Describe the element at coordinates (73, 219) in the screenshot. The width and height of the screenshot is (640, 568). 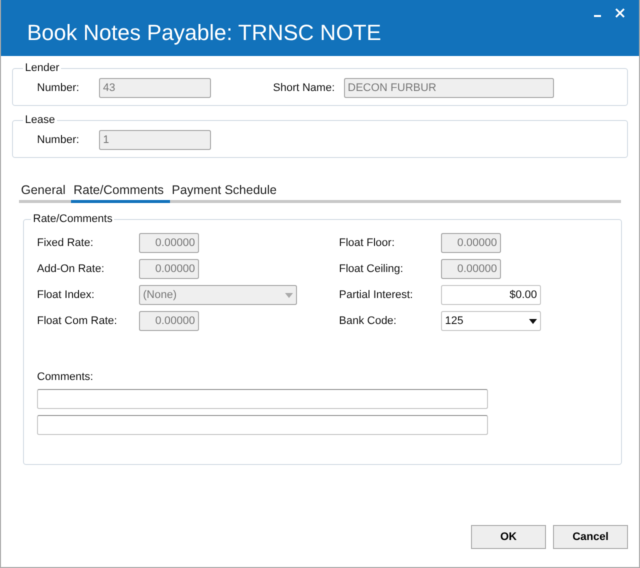
I see `group-title: Rate/Comments` at that location.